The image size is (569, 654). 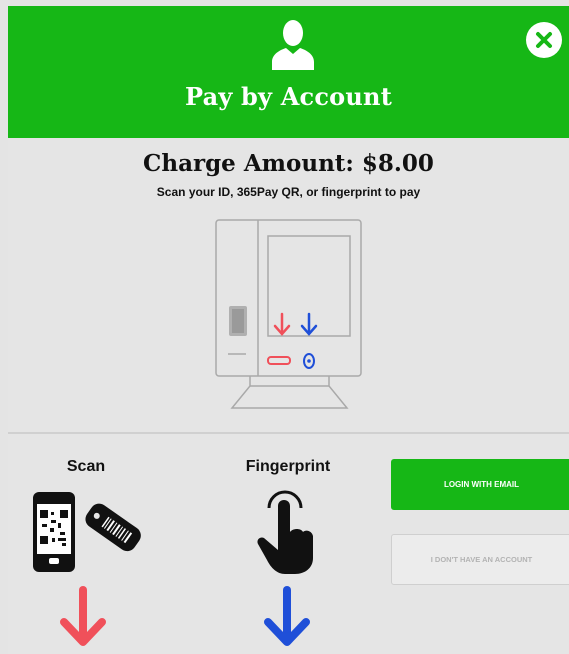 What do you see at coordinates (288, 96) in the screenshot?
I see `page-title: Pay by Account` at bounding box center [288, 96].